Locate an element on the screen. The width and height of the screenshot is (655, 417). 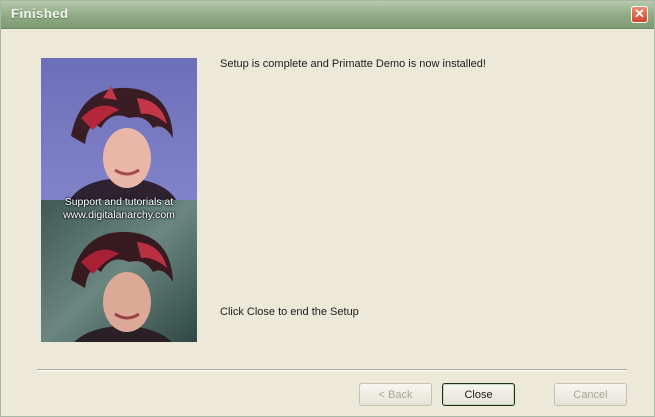
close-button: Close is located at coordinates (478, 394).